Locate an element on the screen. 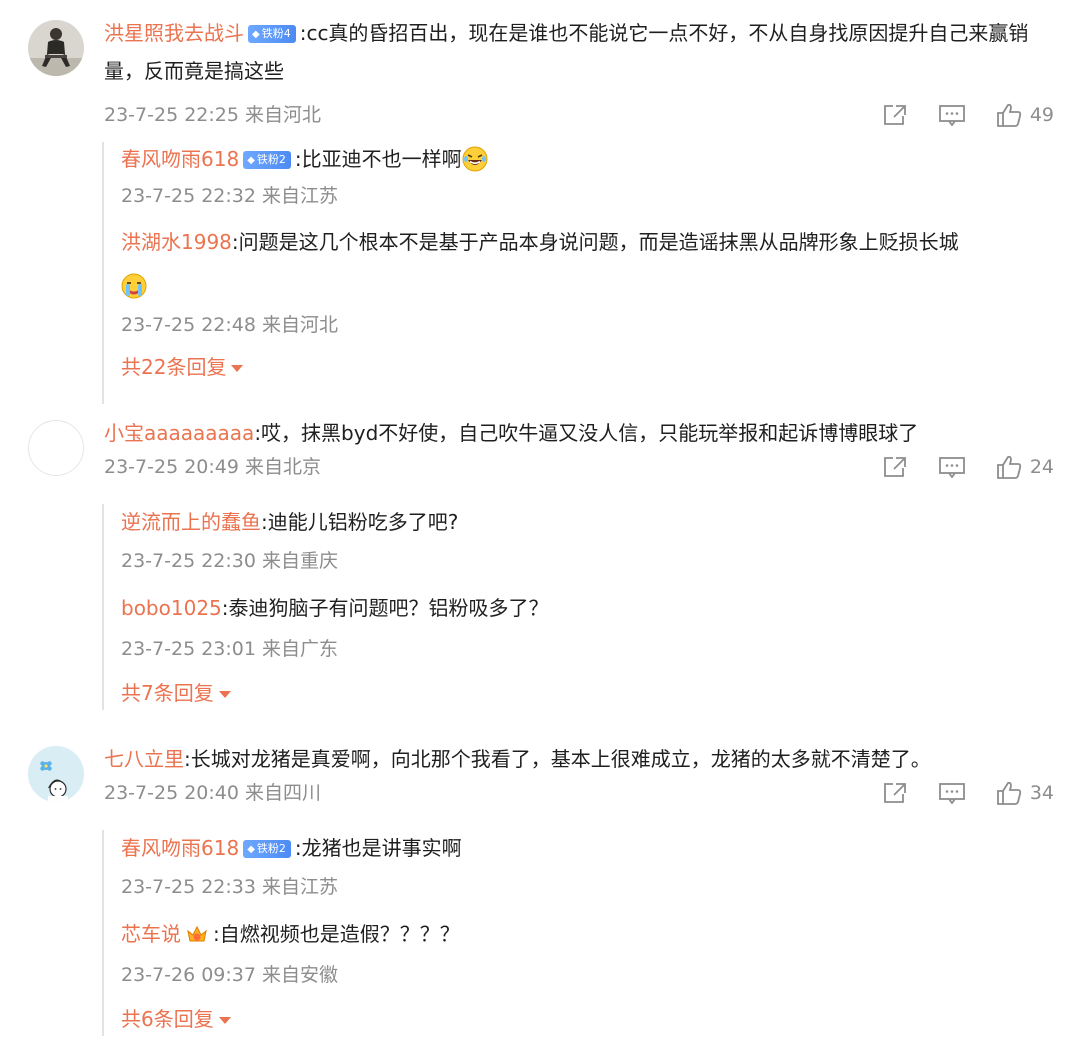 This screenshot has width=1080, height=1051. comment-actions: 34 is located at coordinates (953, 793).